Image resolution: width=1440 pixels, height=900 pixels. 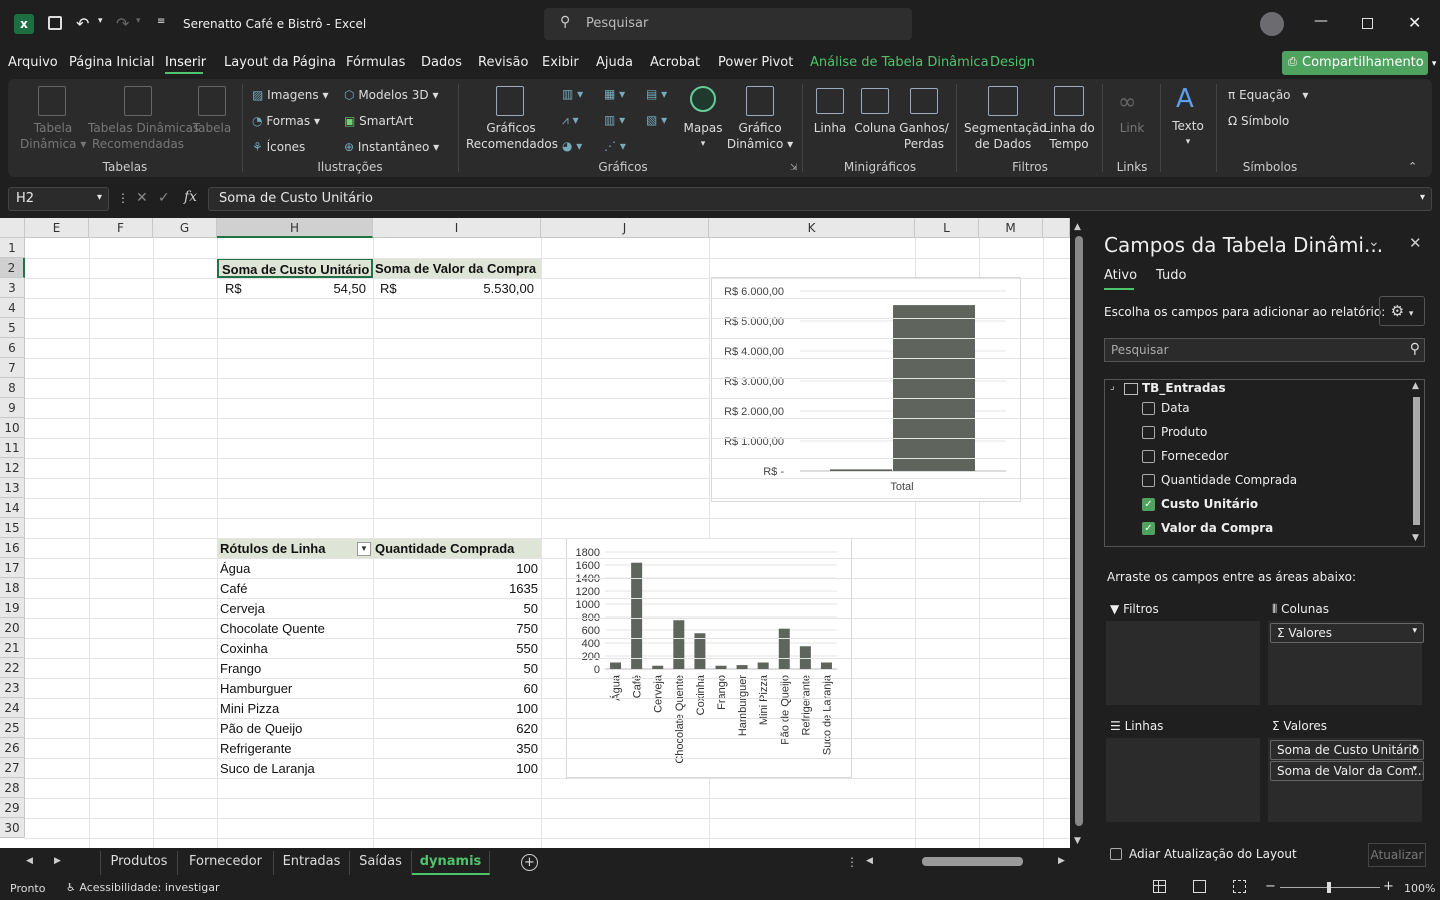 What do you see at coordinates (242, 609) in the screenshot?
I see `pivot2-row-label: Cerveja` at bounding box center [242, 609].